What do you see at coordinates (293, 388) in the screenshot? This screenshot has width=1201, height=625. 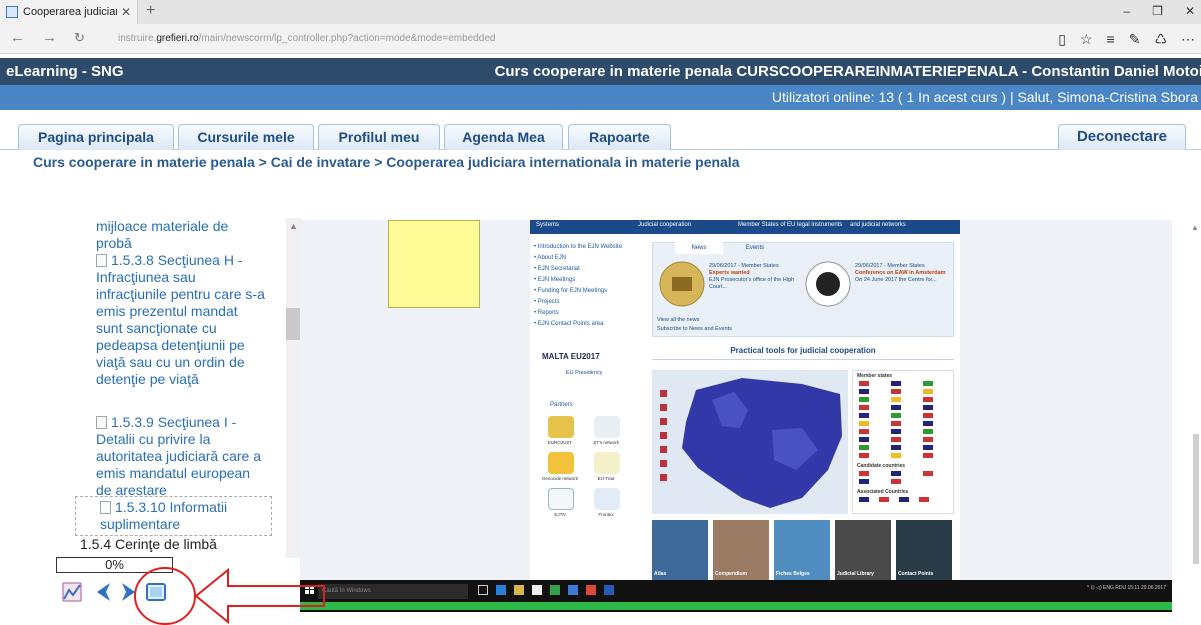 I see `toc-scrollbar: ▲` at bounding box center [293, 388].